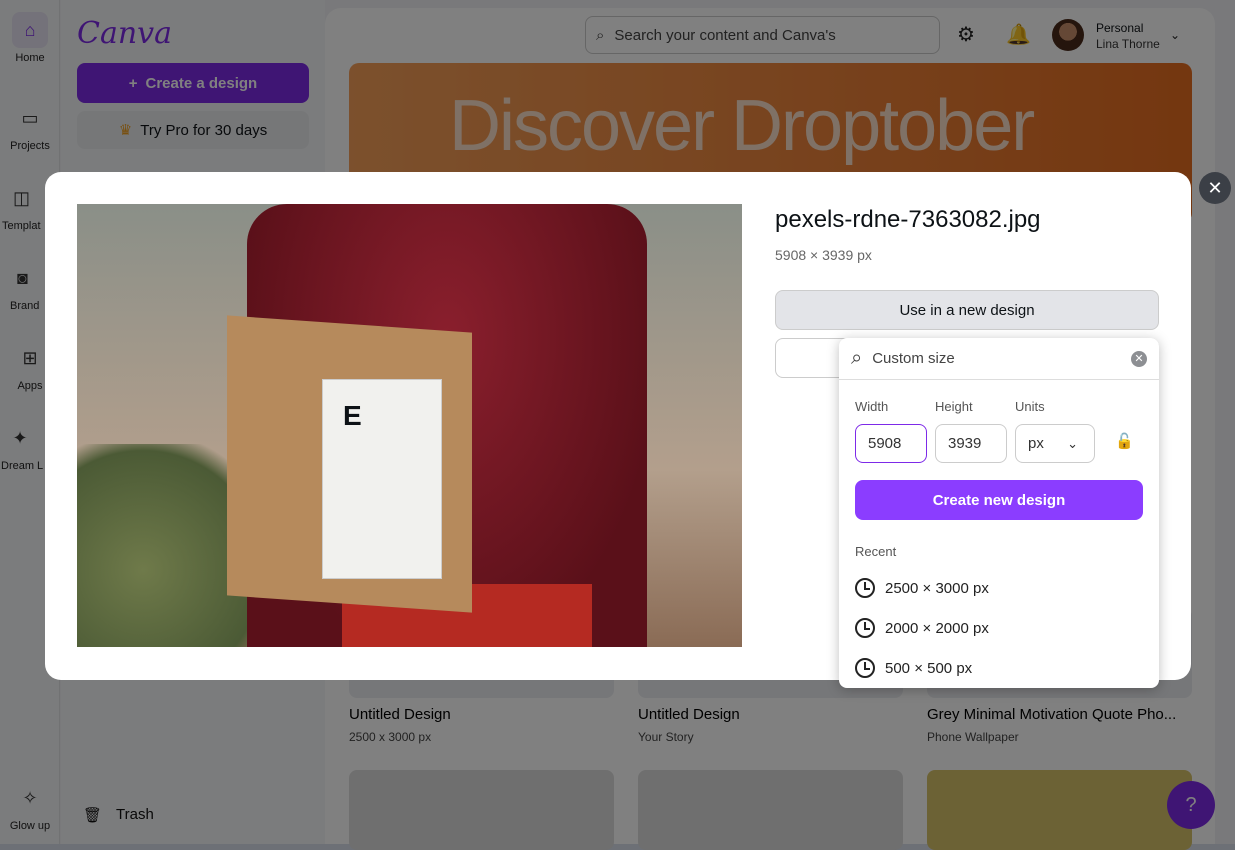 The height and width of the screenshot is (850, 1235). Describe the element at coordinates (1036, 443) in the screenshot. I see `units-value: px` at that location.